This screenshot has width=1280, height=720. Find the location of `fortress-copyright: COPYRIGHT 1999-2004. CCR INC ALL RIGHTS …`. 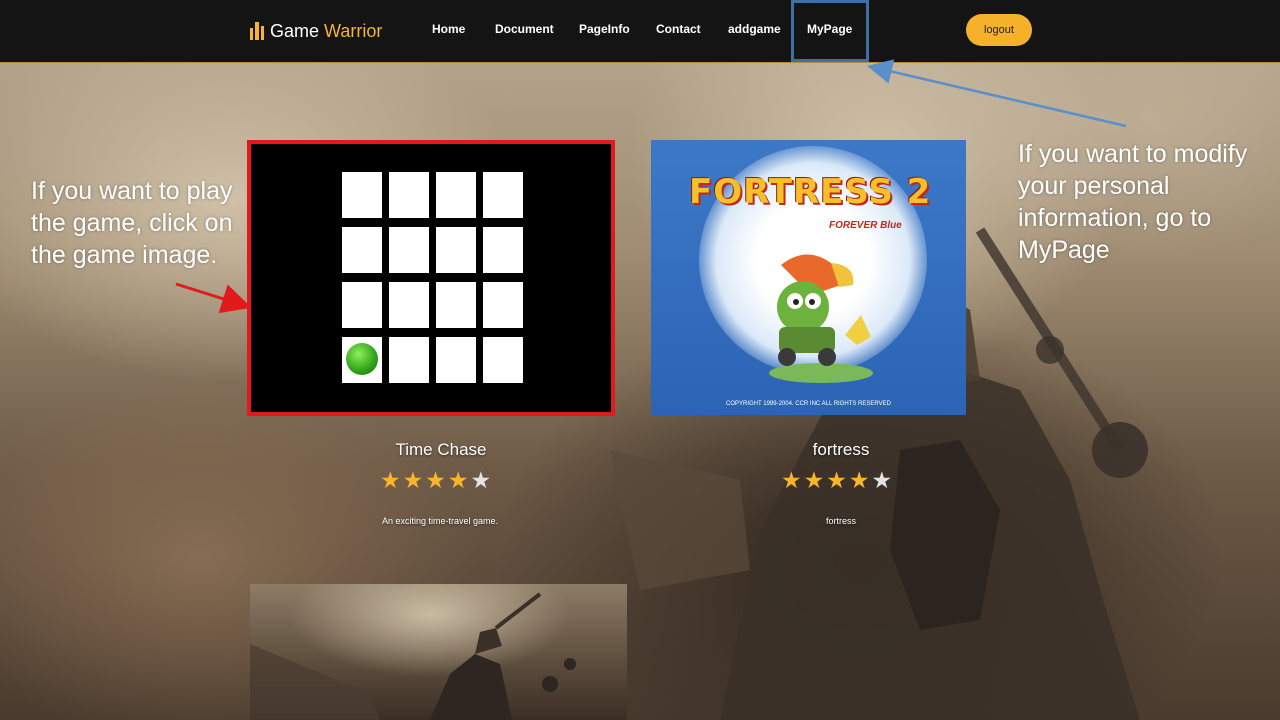

fortress-copyright: COPYRIGHT 1999-2004. CCR INC ALL RIGHTS … is located at coordinates (808, 404).